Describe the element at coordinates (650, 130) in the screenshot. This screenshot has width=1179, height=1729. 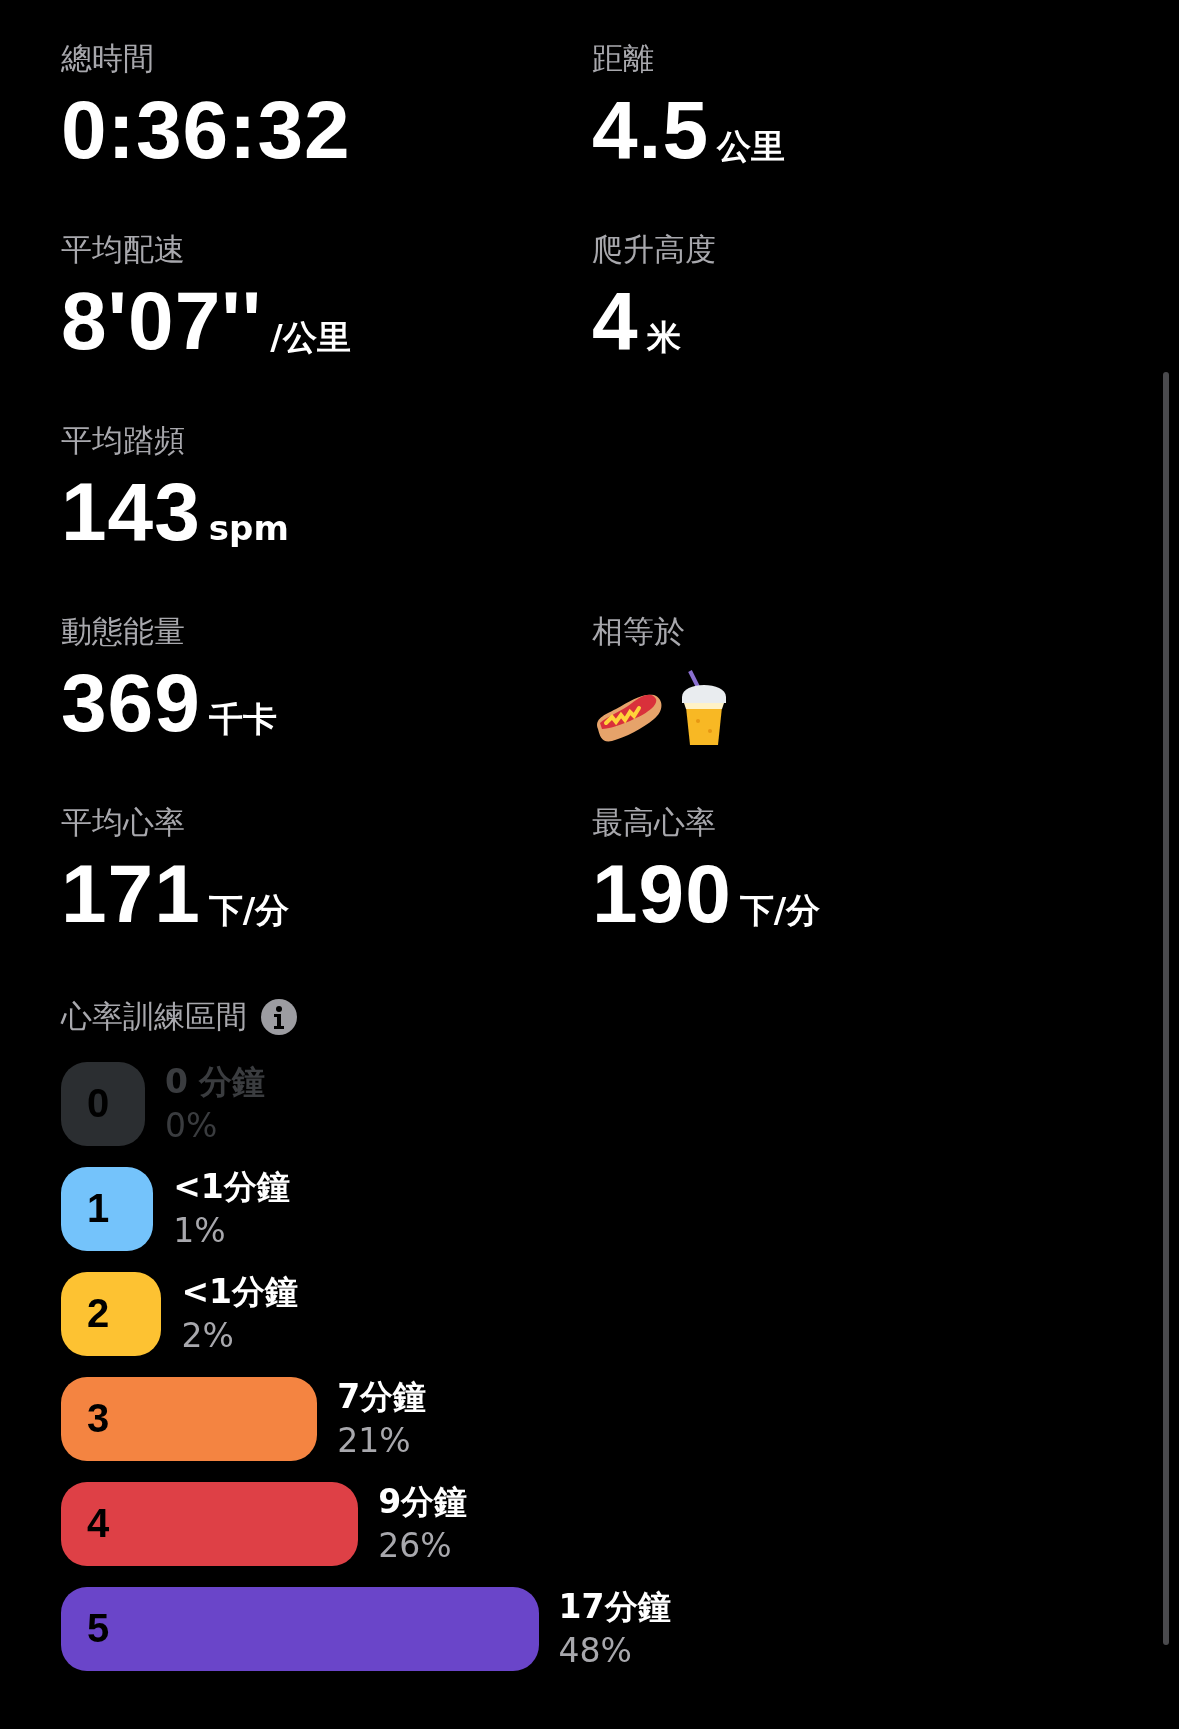
I see `metric-value: 4.5` at that location.